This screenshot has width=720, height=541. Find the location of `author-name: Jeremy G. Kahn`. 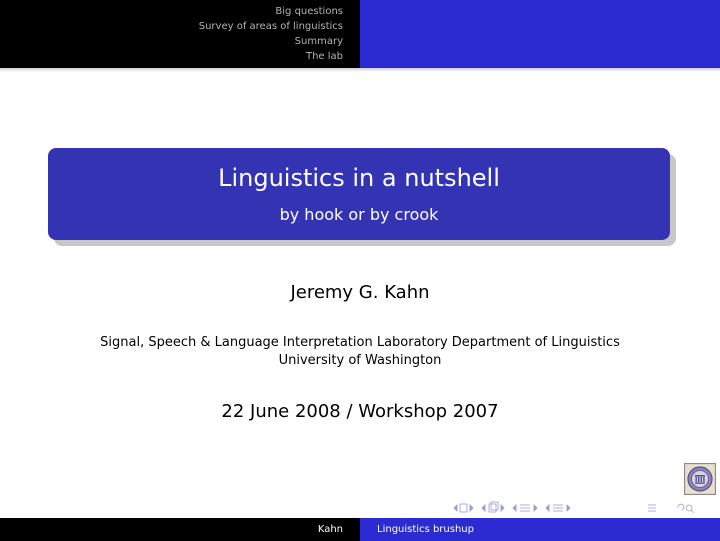

author-name: Jeremy G. Kahn is located at coordinates (360, 292).